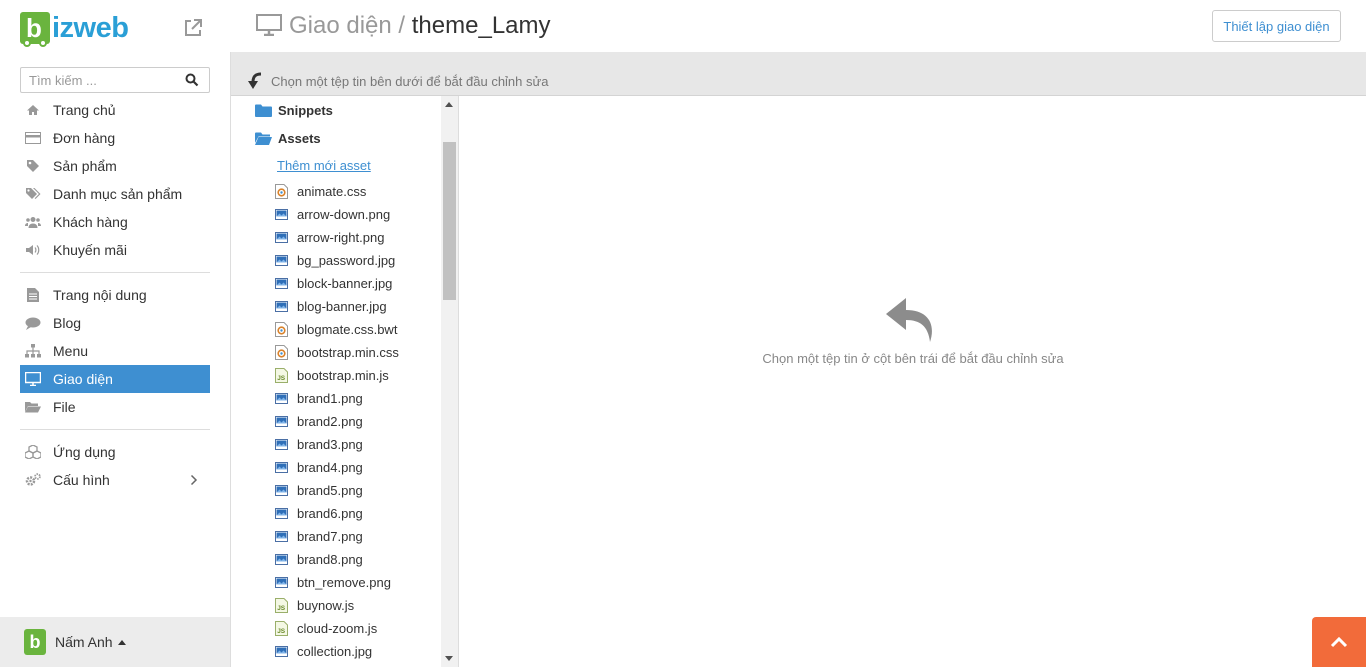  Describe the element at coordinates (263, 138) in the screenshot. I see `folder-open-icon` at that location.